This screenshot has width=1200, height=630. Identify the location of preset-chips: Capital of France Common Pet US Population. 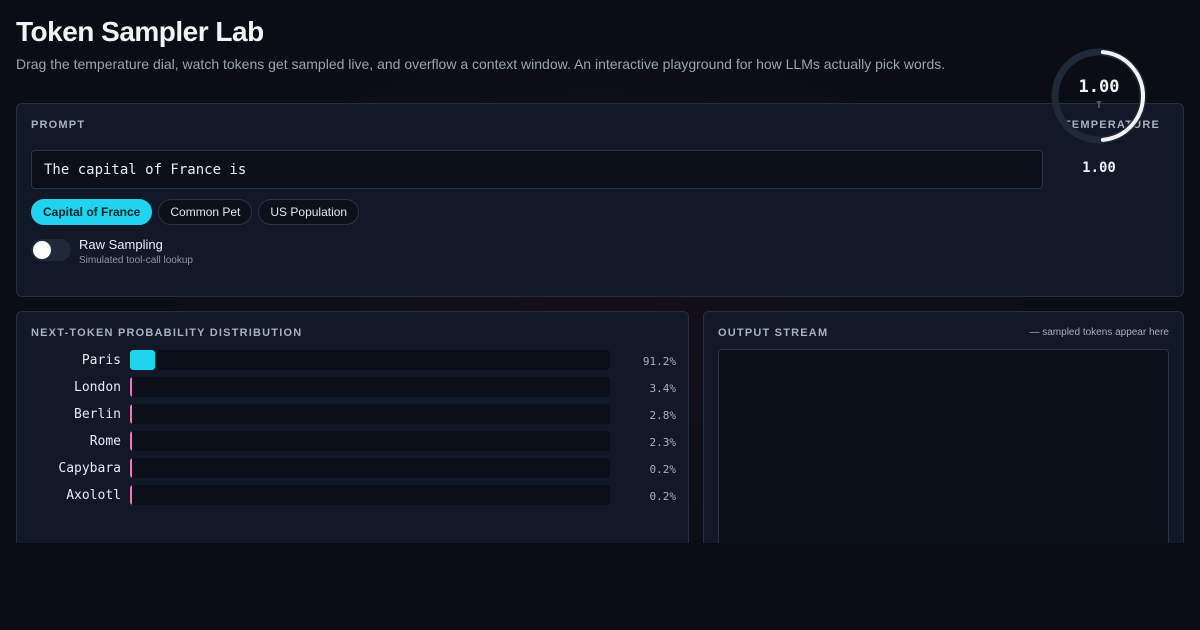
(195, 212).